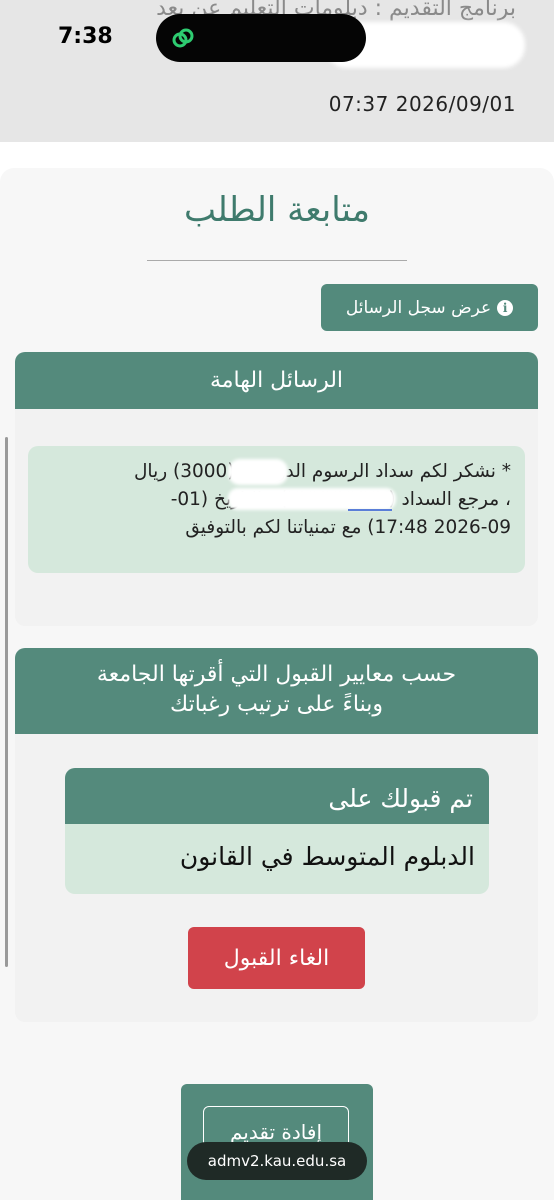 The image size is (554, 1200). What do you see at coordinates (277, 1161) in the screenshot?
I see `browser-url-bar: admv2.kau.edu.sa` at bounding box center [277, 1161].